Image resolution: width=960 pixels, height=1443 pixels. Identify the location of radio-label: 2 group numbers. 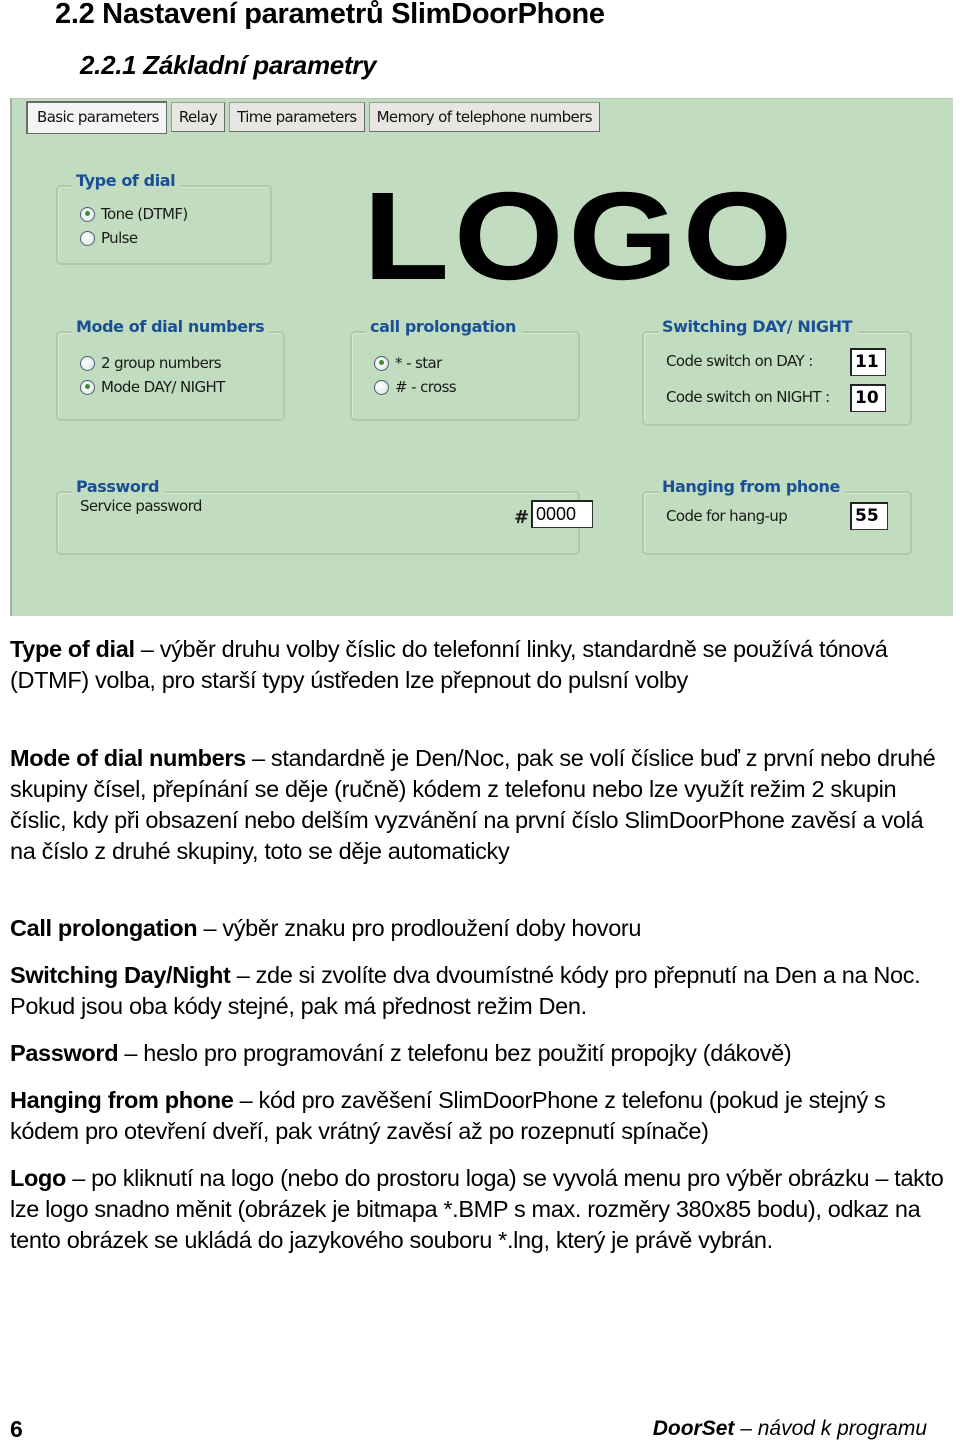
(161, 363).